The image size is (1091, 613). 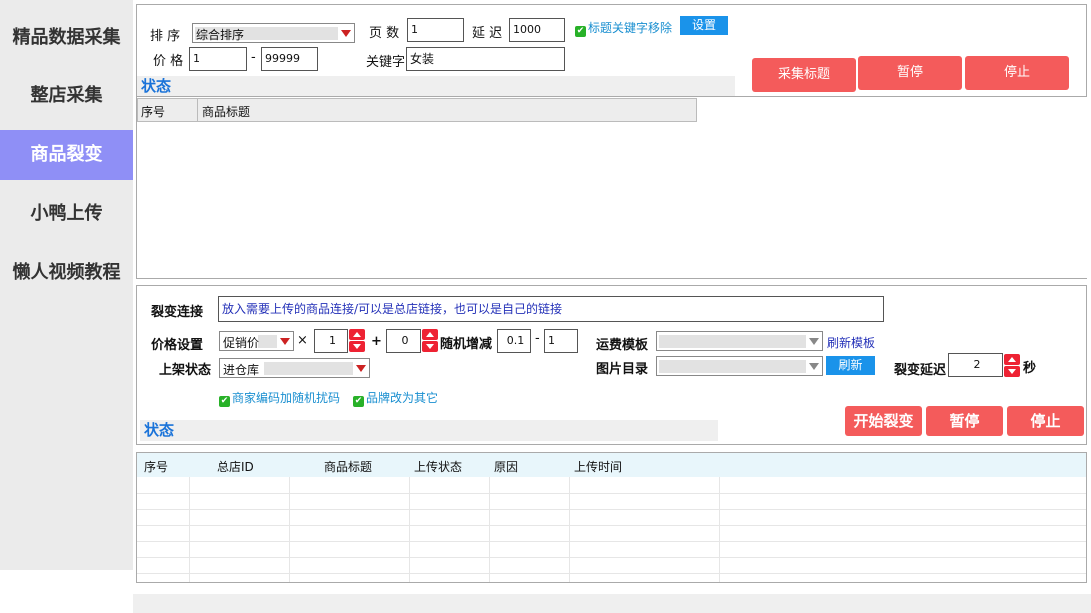 What do you see at coordinates (975, 365) in the screenshot?
I see `fission-delay-input: 2` at bounding box center [975, 365].